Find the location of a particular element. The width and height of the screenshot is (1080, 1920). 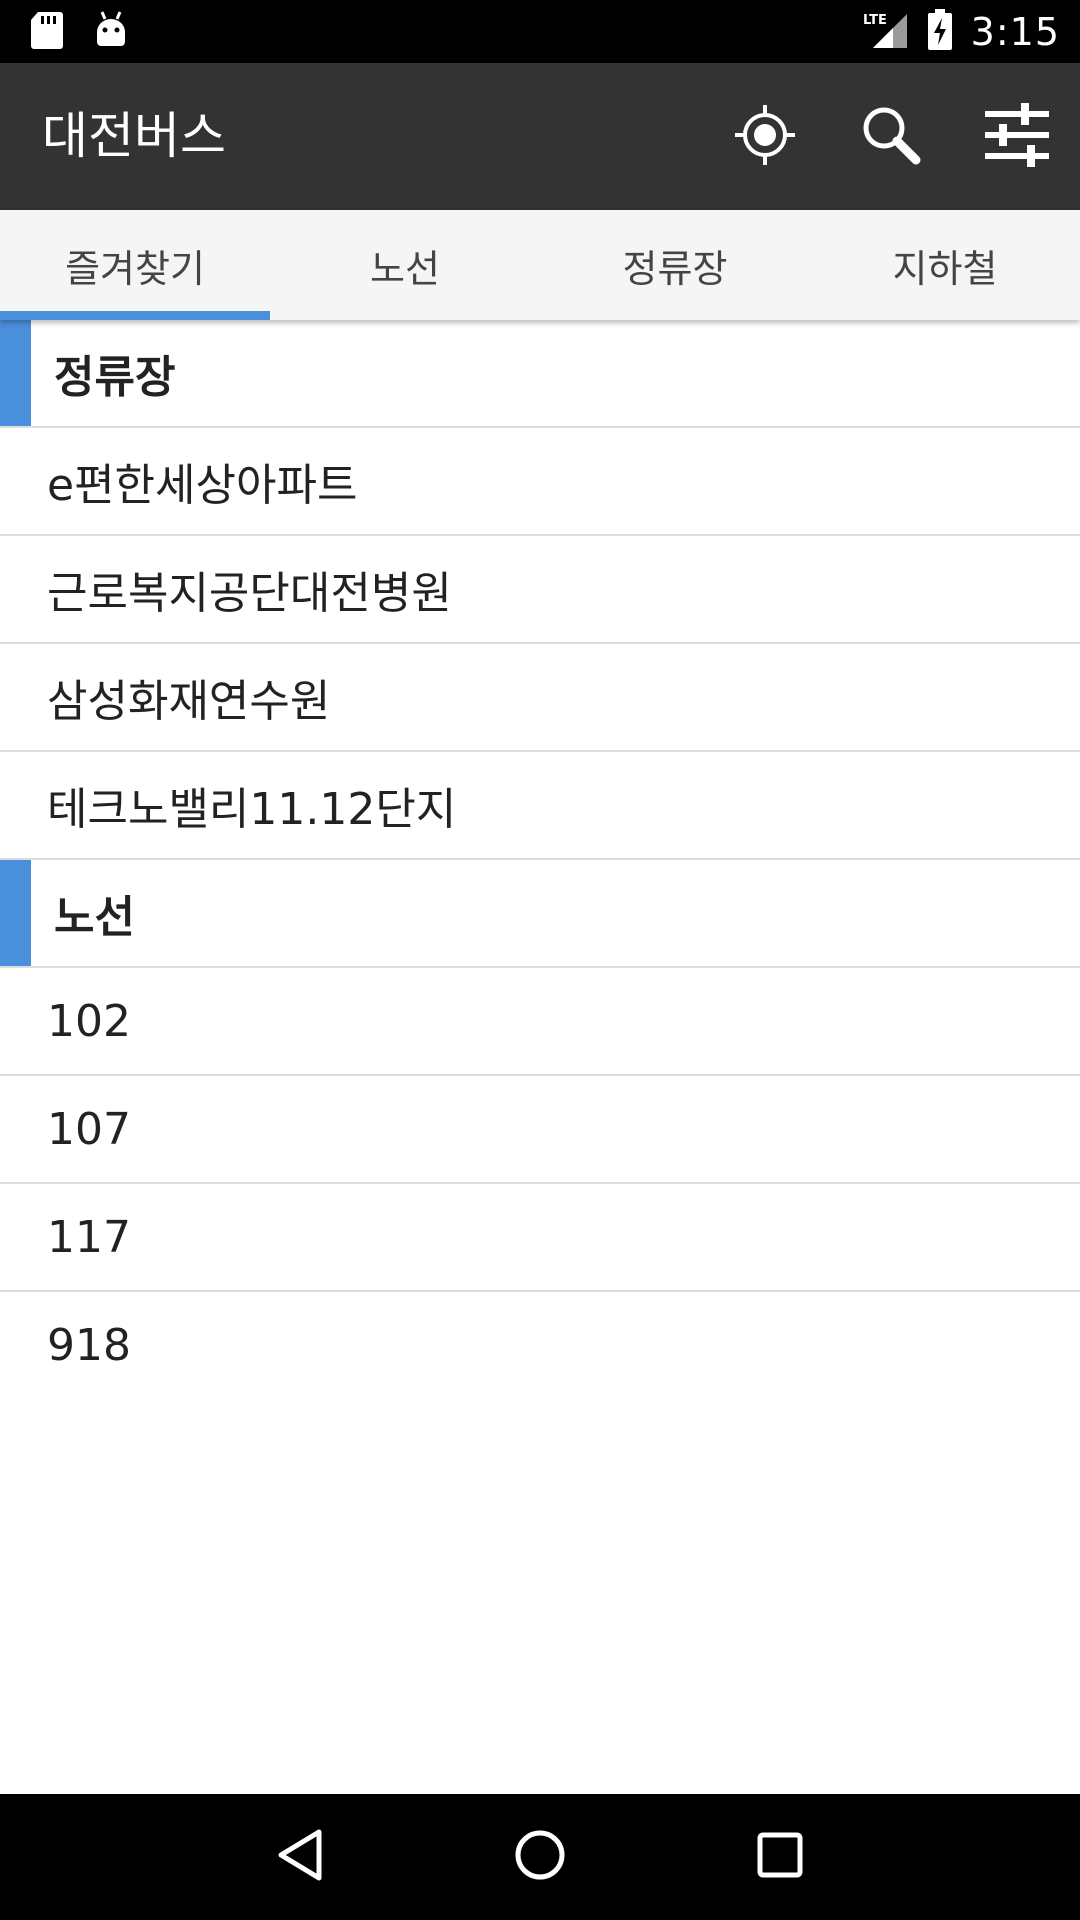

recents-icon is located at coordinates (780, 1857).